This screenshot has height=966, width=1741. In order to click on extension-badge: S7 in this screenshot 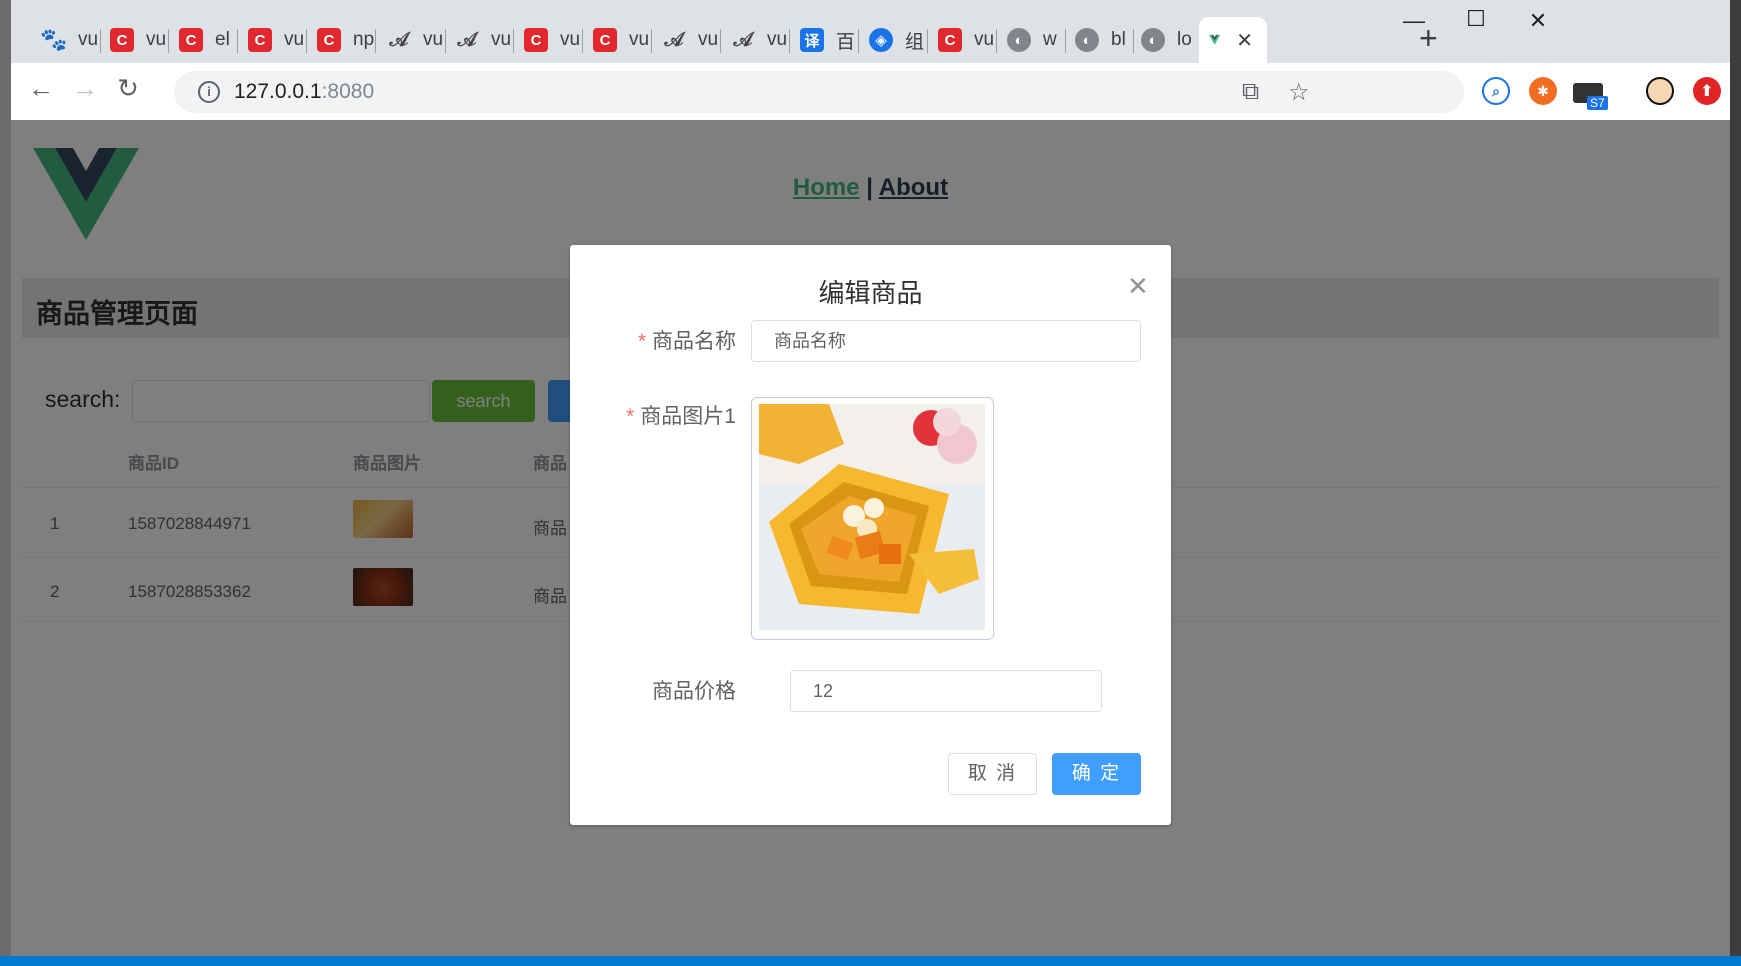, I will do `click(1597, 103)`.